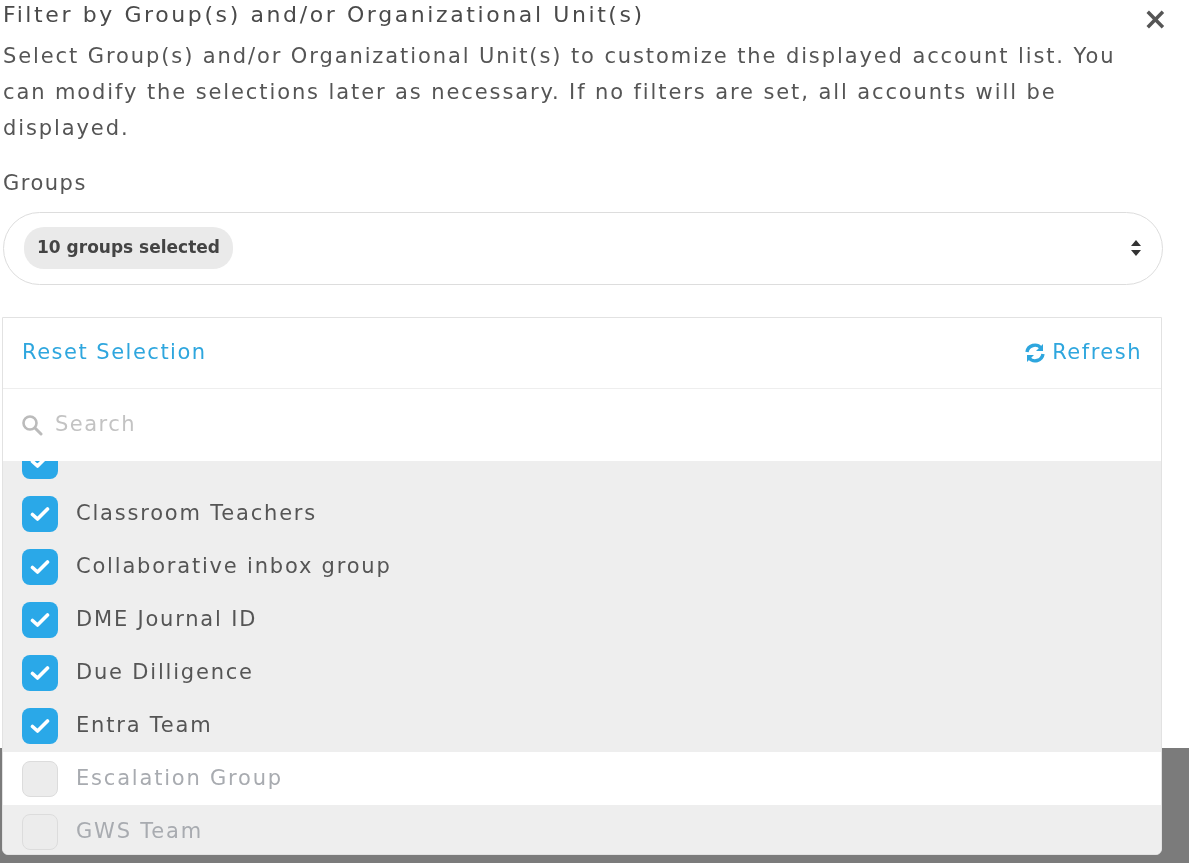  I want to click on group-option: Due Dilligence, so click(165, 672).